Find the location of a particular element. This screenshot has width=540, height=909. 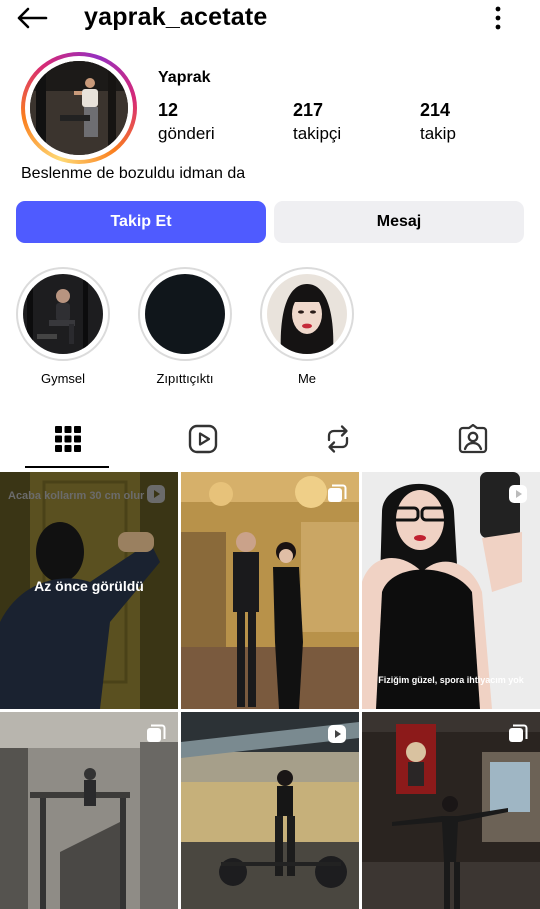

tab-tagged is located at coordinates (472, 439).